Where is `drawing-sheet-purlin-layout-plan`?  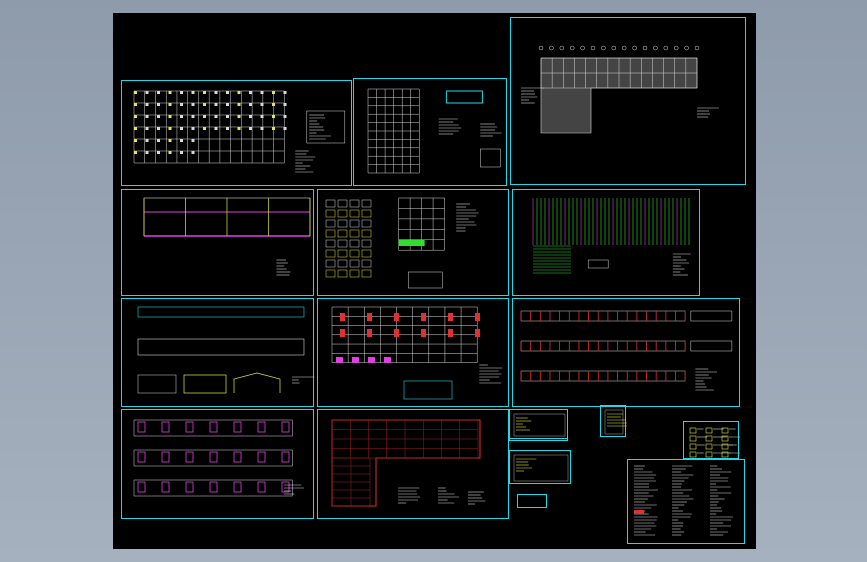 drawing-sheet-purlin-layout-plan is located at coordinates (606, 242).